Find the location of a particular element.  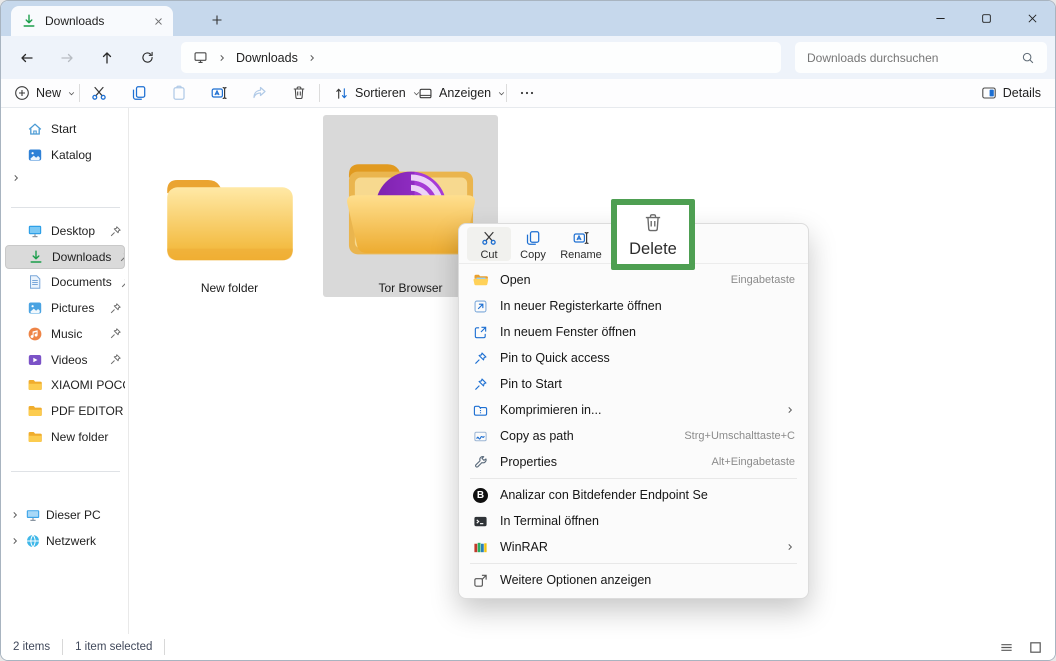

new-button: New is located at coordinates (45, 93).